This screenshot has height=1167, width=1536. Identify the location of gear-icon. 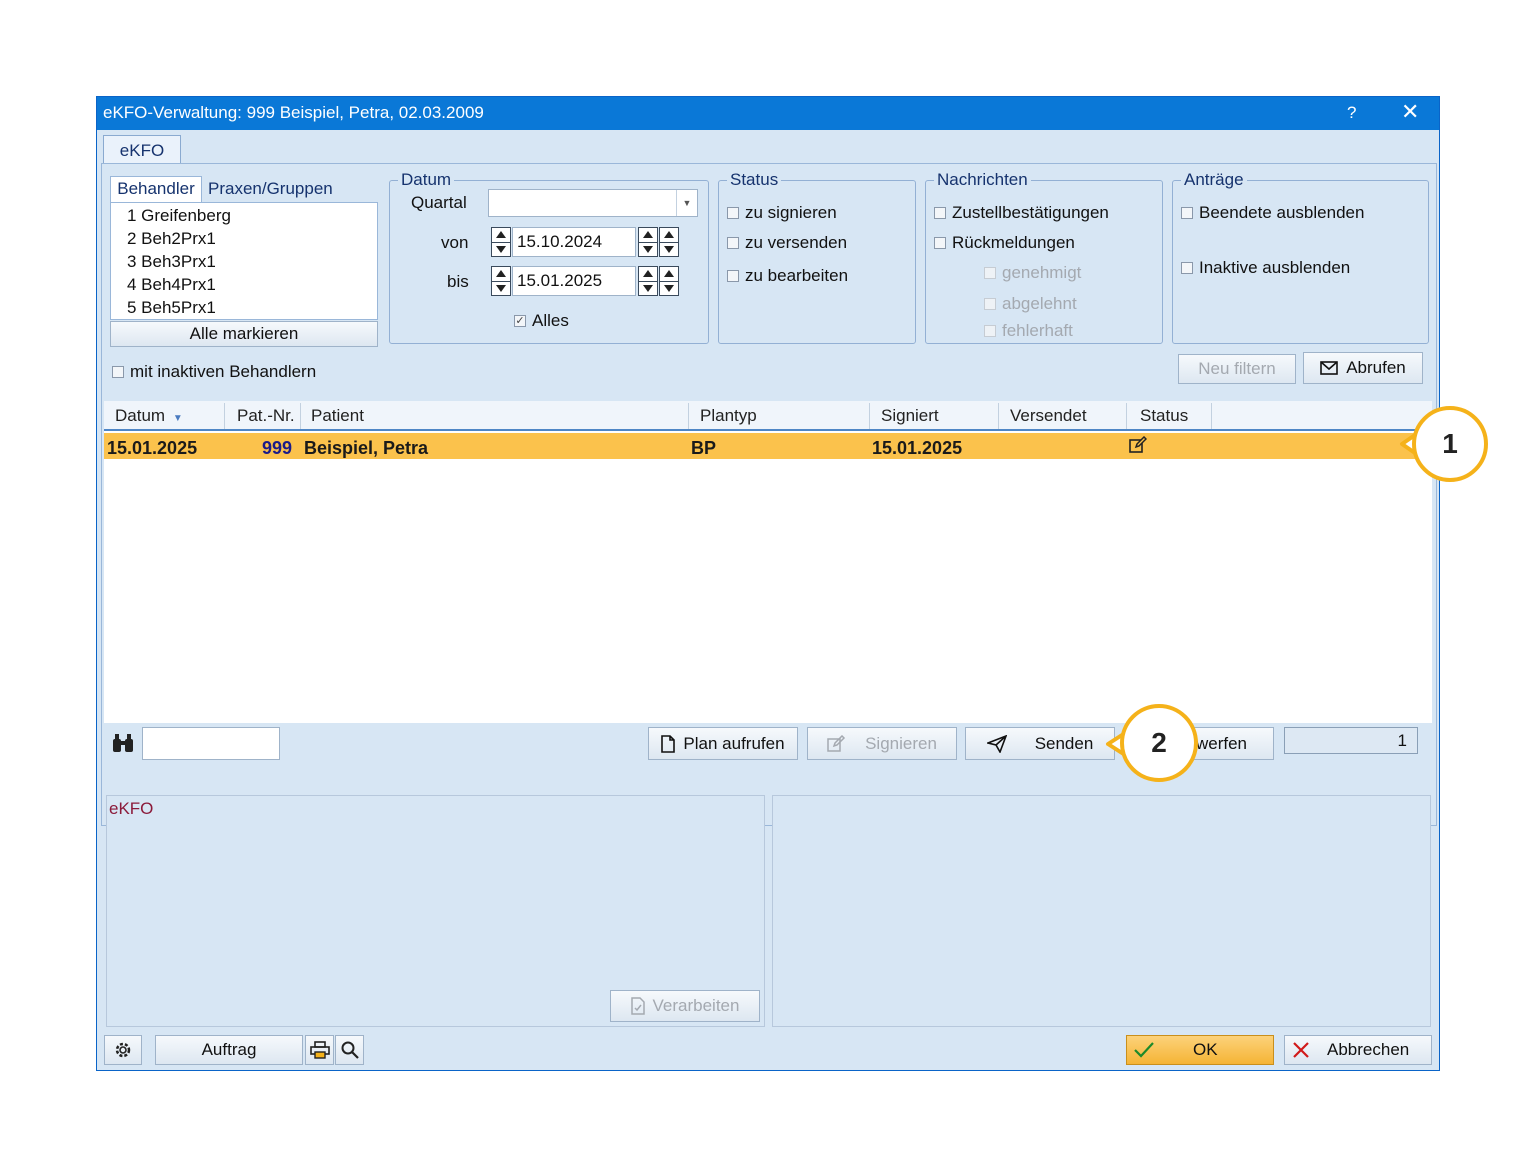
(123, 1050).